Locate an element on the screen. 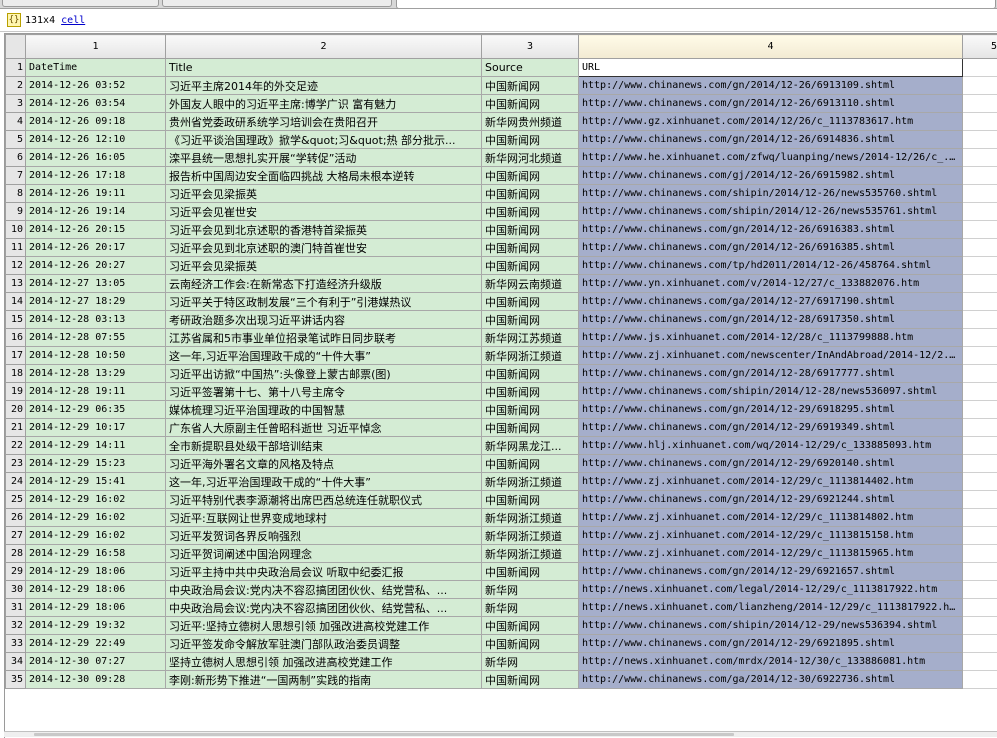  grid-cell: 习近平贺词阐述中国治网理念 is located at coordinates (324, 554).